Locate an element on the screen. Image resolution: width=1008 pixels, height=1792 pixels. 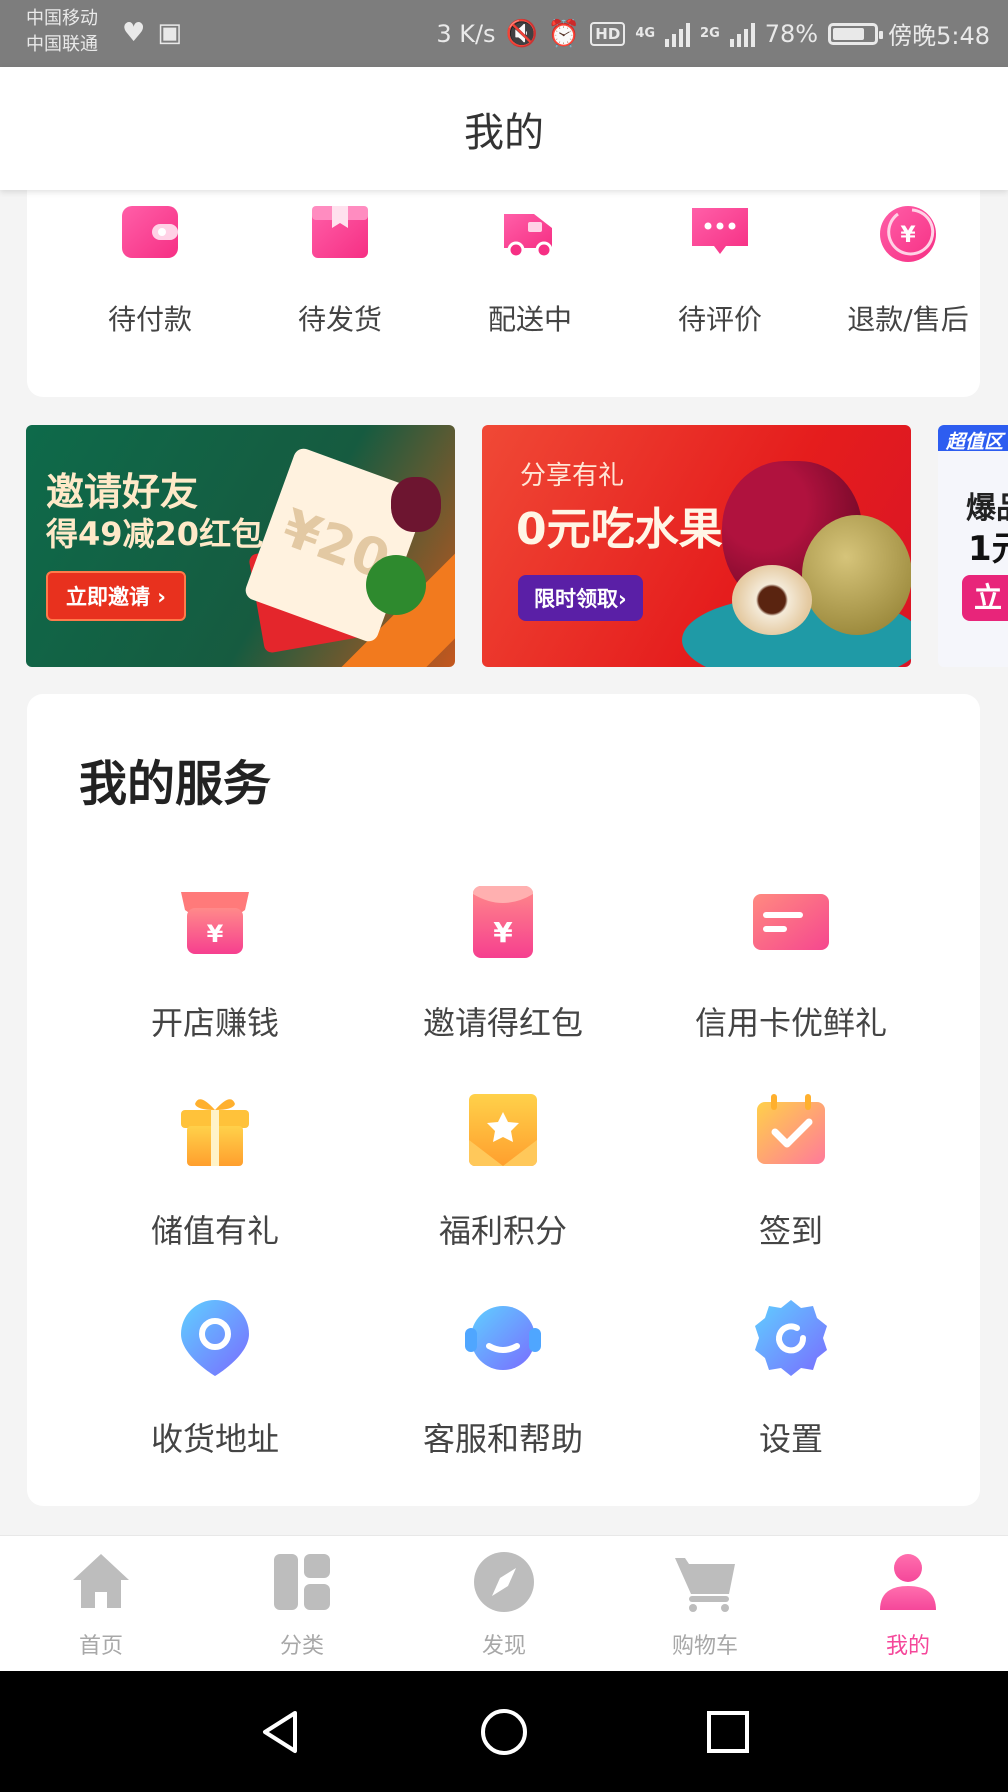
invite-now-button: 立即邀请 › is located at coordinates (116, 596).